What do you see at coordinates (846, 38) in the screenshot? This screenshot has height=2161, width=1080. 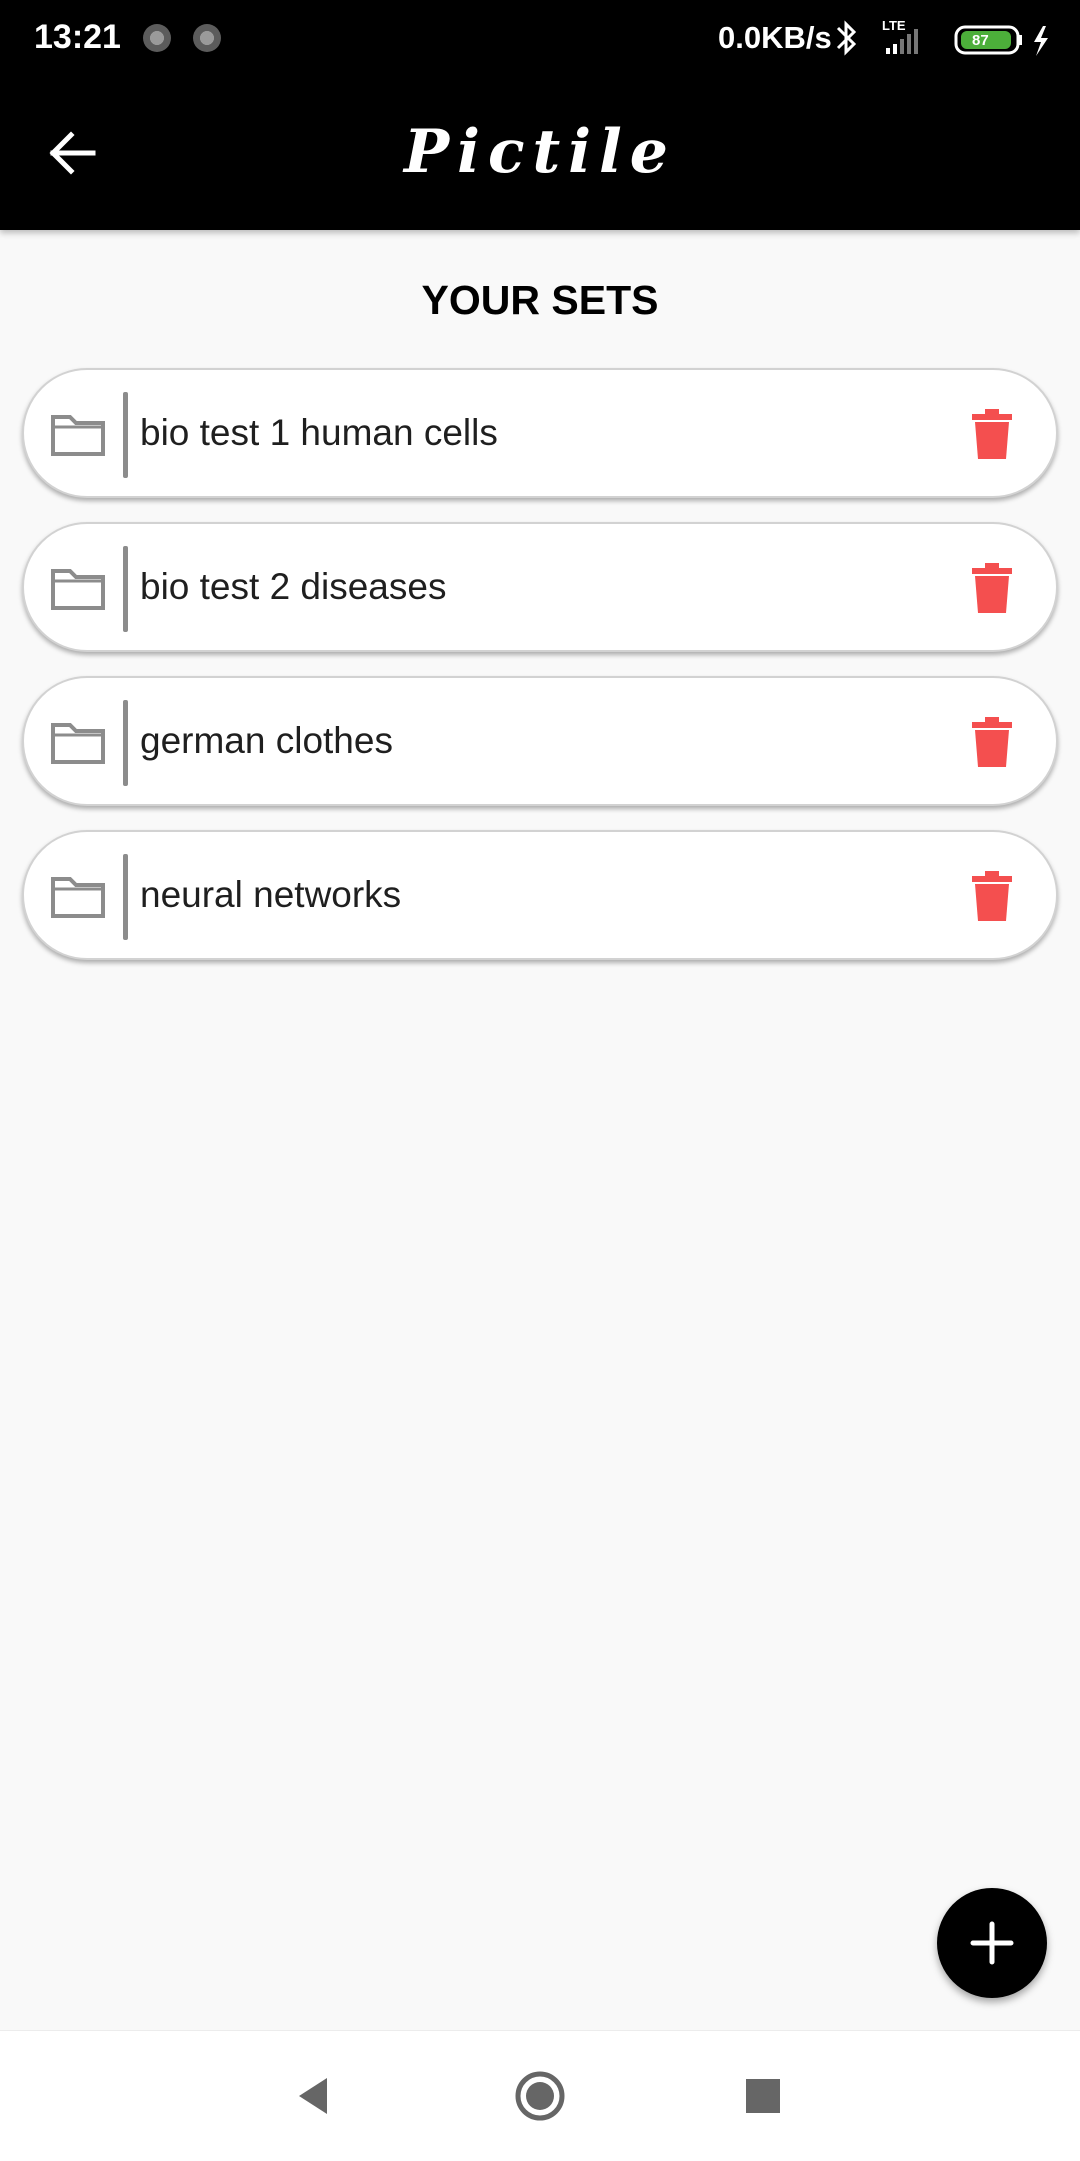 I see `bluetooth-icon` at bounding box center [846, 38].